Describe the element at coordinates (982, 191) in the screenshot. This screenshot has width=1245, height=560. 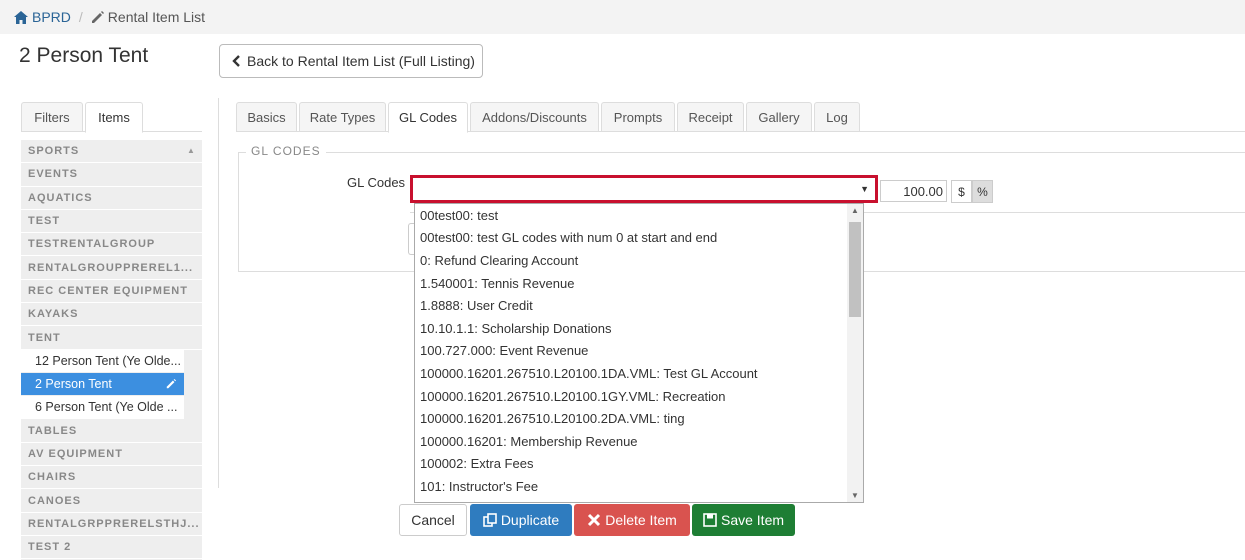
I see `unit-percent-button: %` at that location.